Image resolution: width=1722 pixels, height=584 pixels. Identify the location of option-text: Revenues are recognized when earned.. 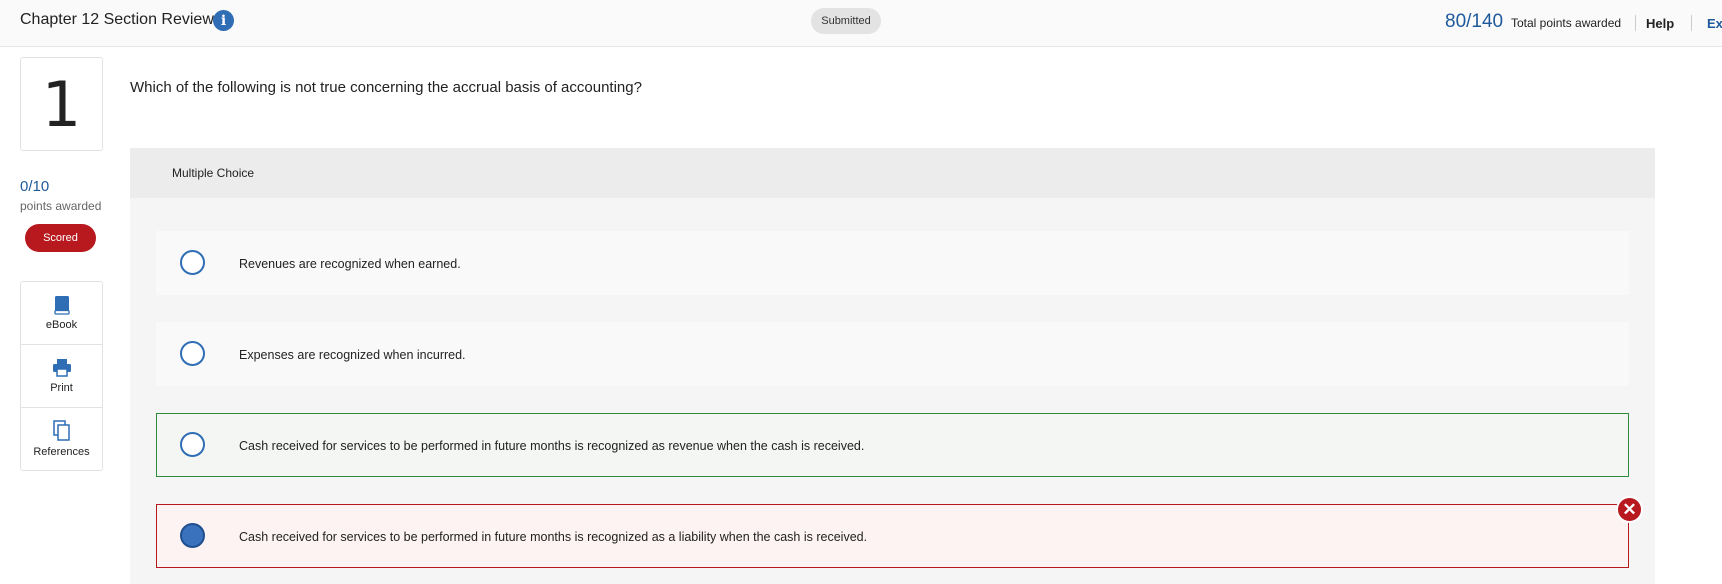
(350, 264).